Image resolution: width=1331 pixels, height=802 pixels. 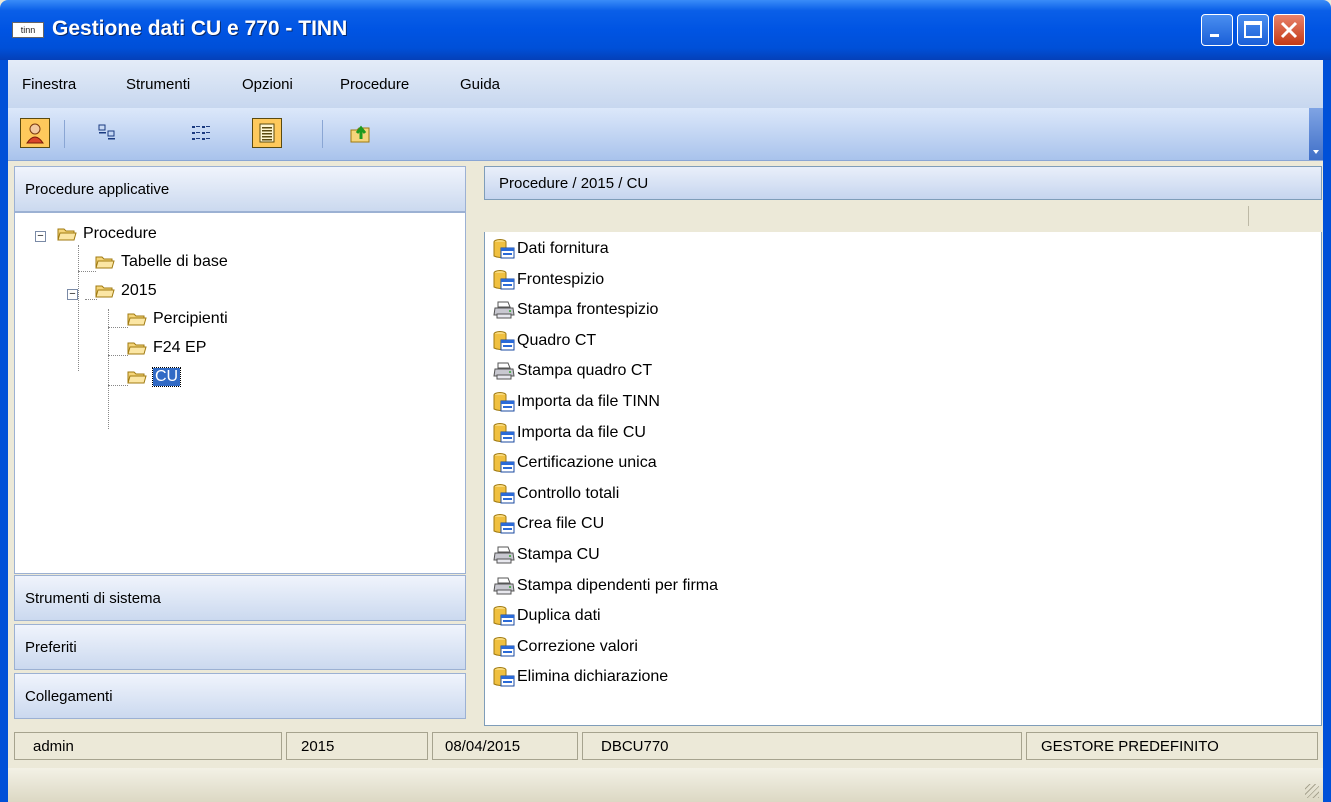 What do you see at coordinates (4, 431) in the screenshot?
I see `window-frame-left` at bounding box center [4, 431].